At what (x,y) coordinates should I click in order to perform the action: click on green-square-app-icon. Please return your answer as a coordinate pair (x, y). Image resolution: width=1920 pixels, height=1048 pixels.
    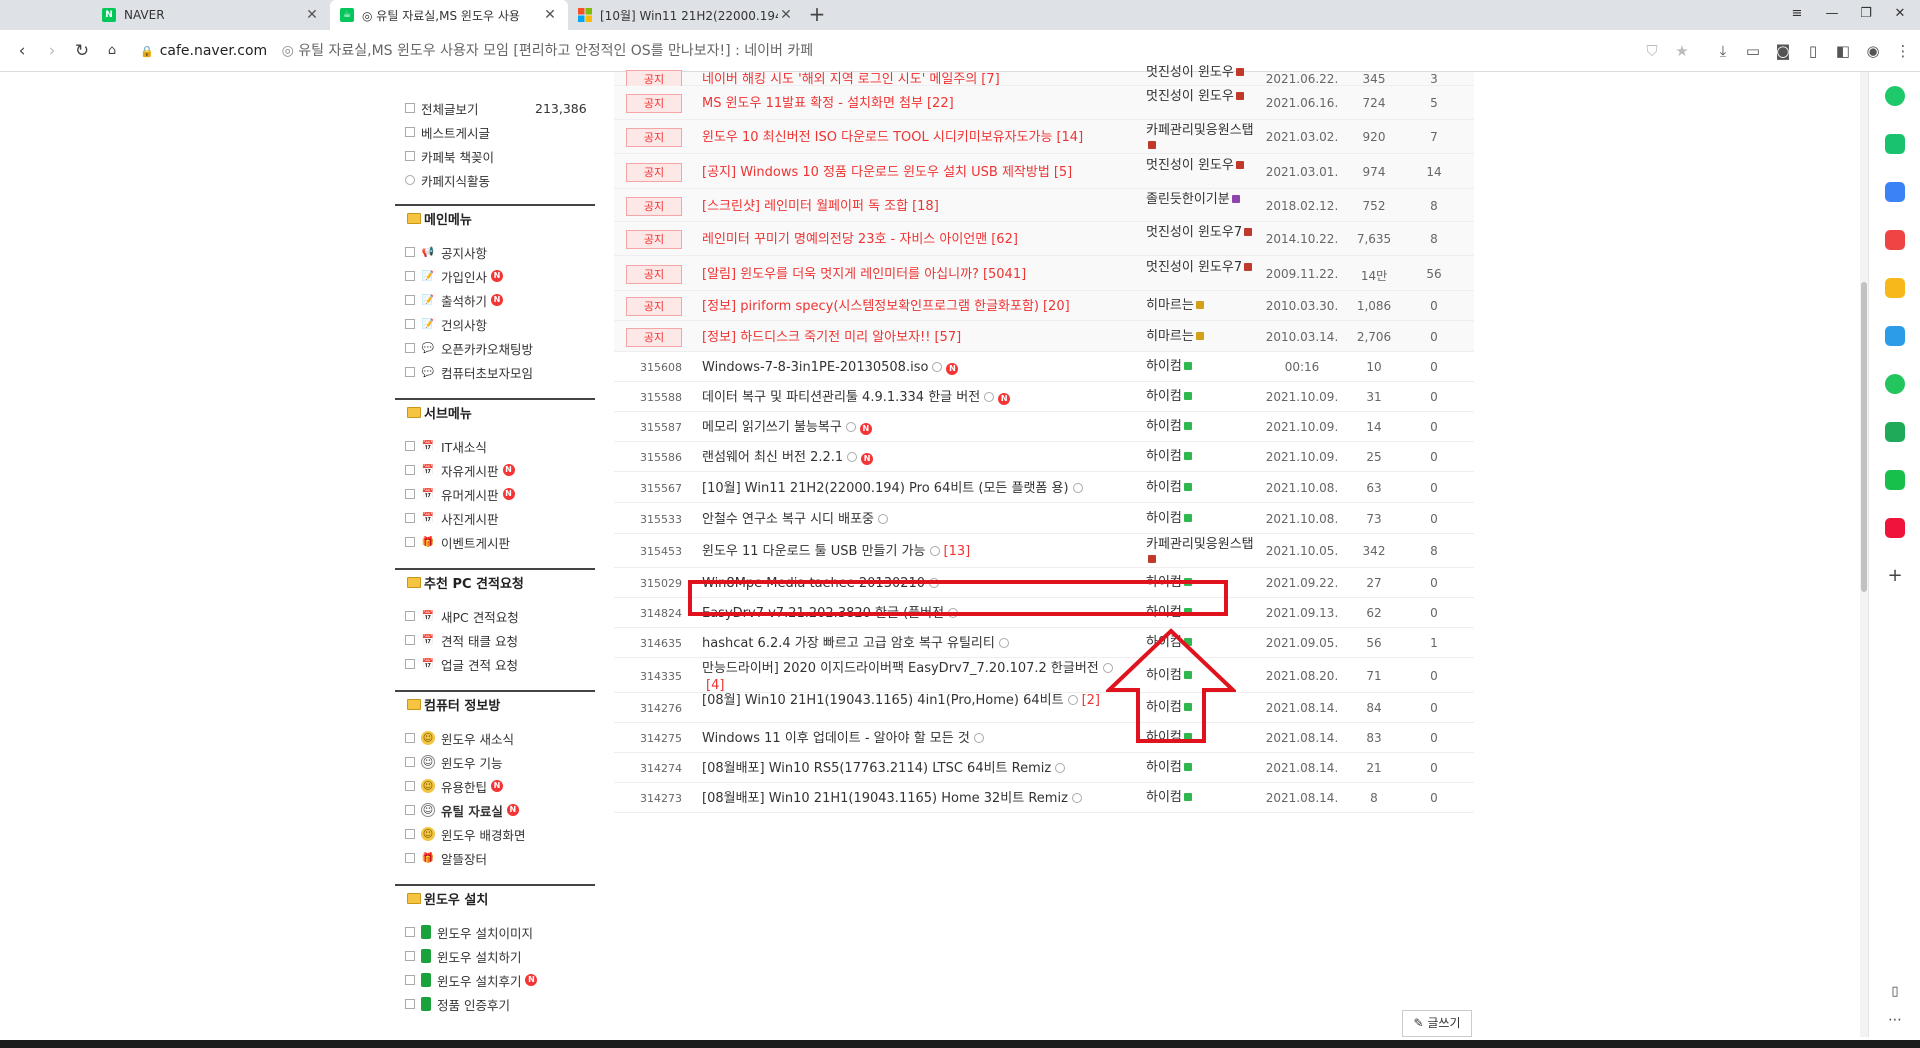
    Looking at the image, I should click on (1895, 480).